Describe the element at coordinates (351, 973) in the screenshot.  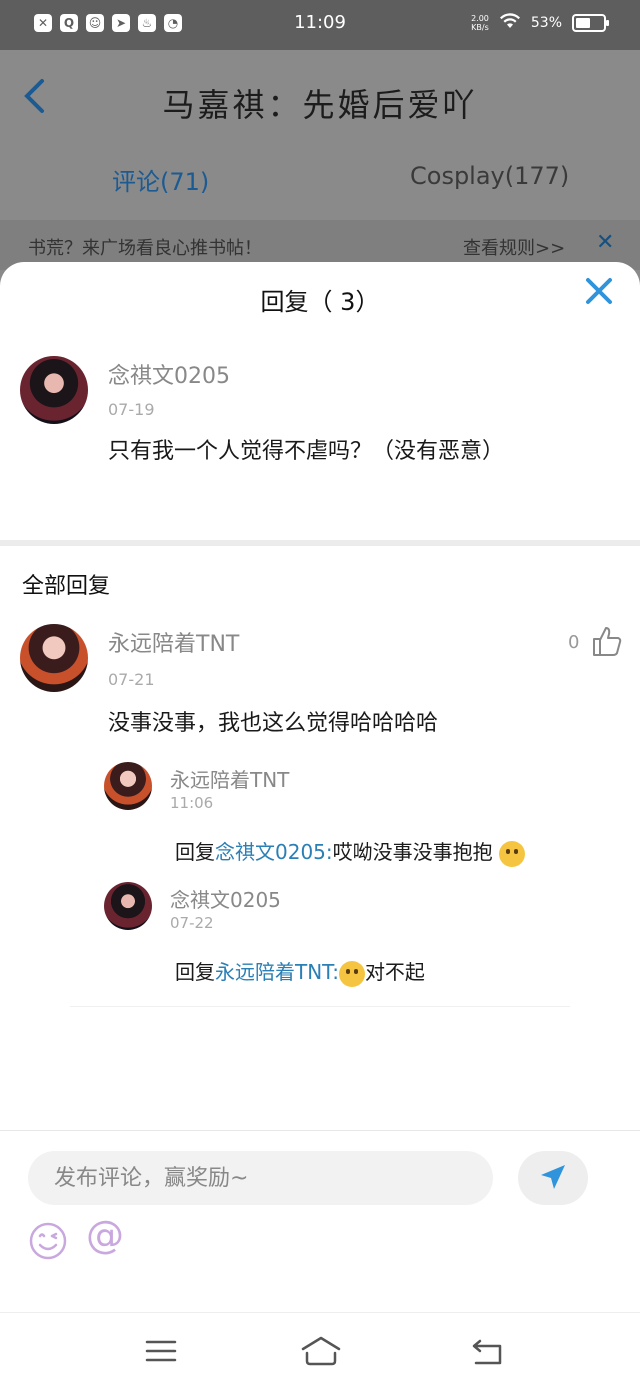
I see `crying-emoji-icon` at that location.